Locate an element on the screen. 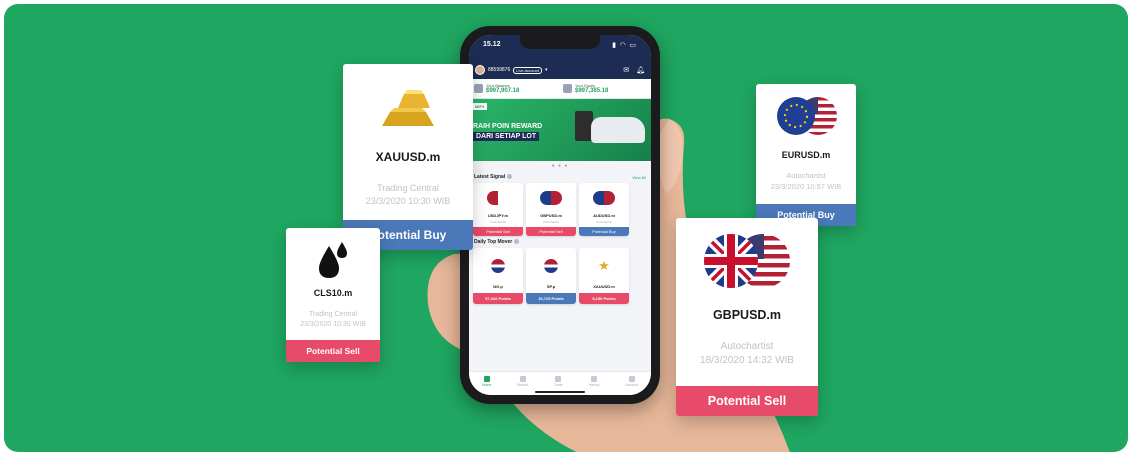 This screenshot has width=1132, height=456. car-prize-image is located at coordinates (618, 130).